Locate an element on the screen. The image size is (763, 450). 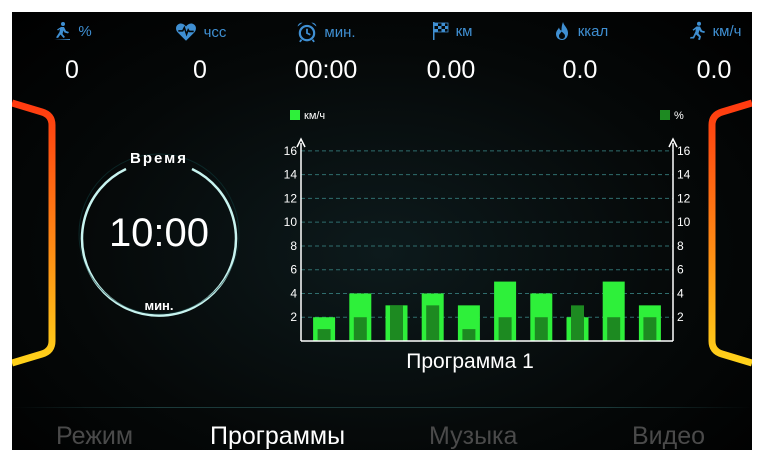
alarm-clock-icon is located at coordinates (307, 32).